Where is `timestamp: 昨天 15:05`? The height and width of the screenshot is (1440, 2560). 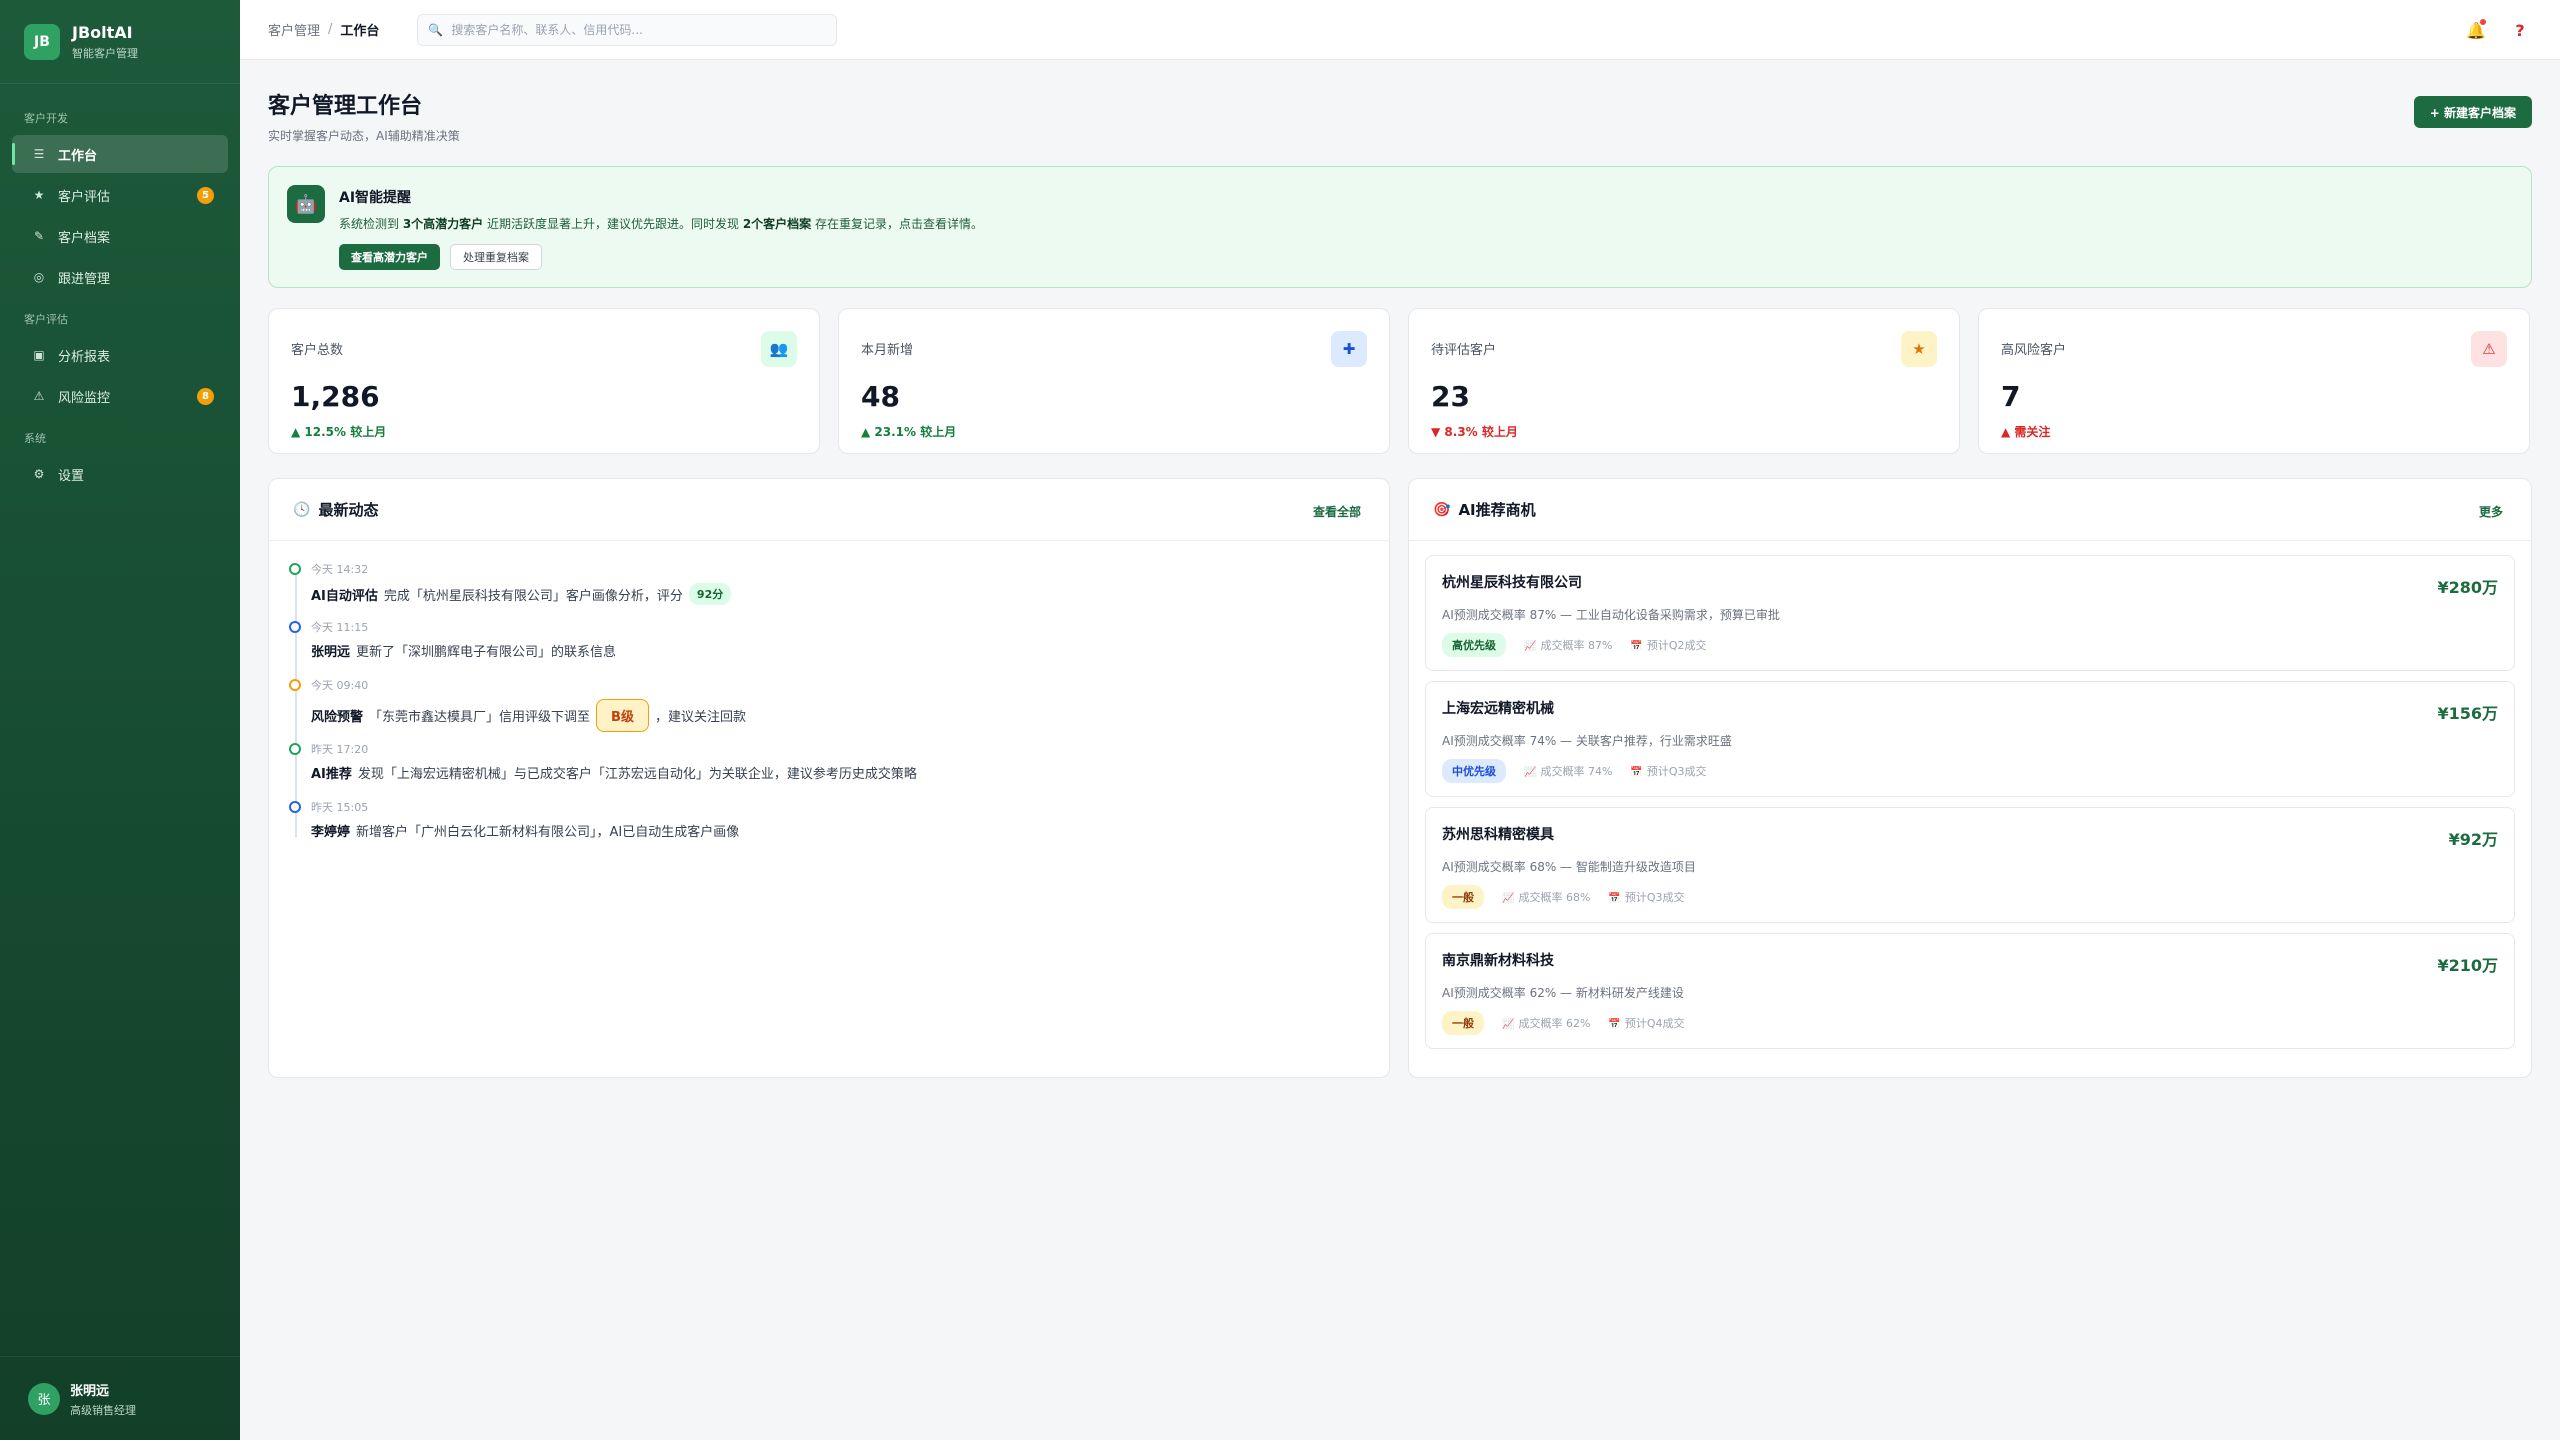
timestamp: 昨天 15:05 is located at coordinates (340, 807).